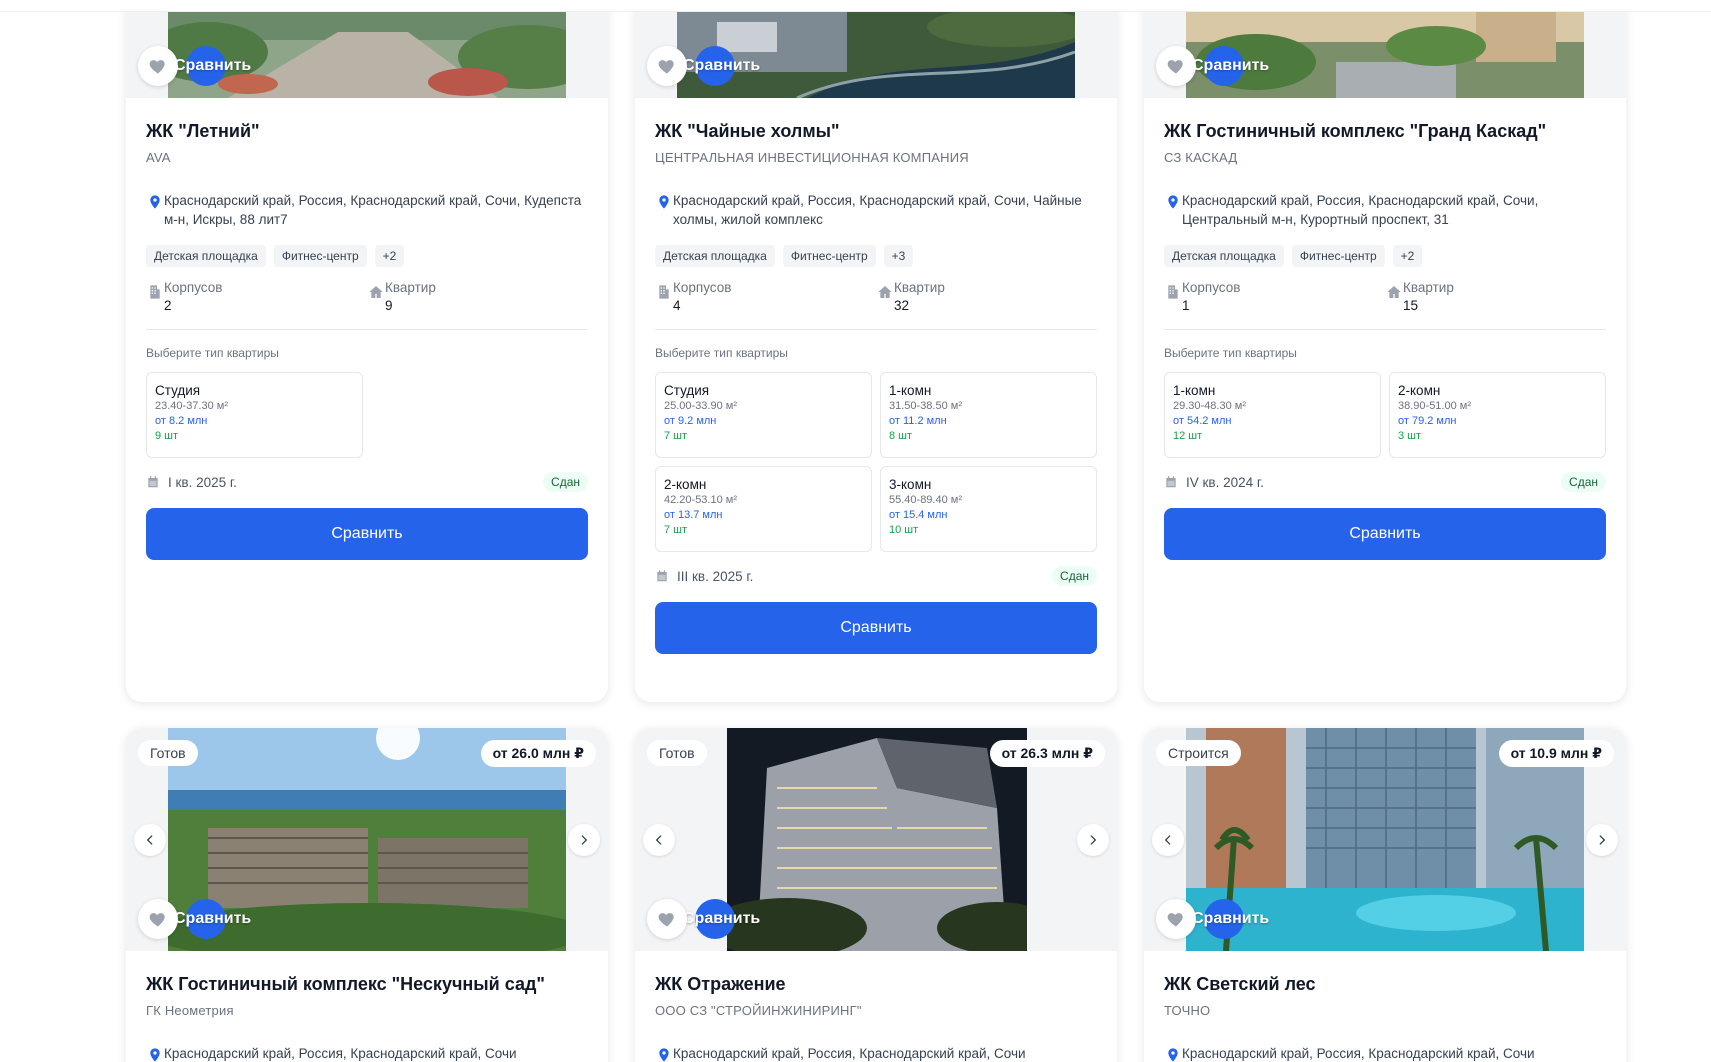  I want to click on buildings-stat: Корпусов 2, so click(256, 297).